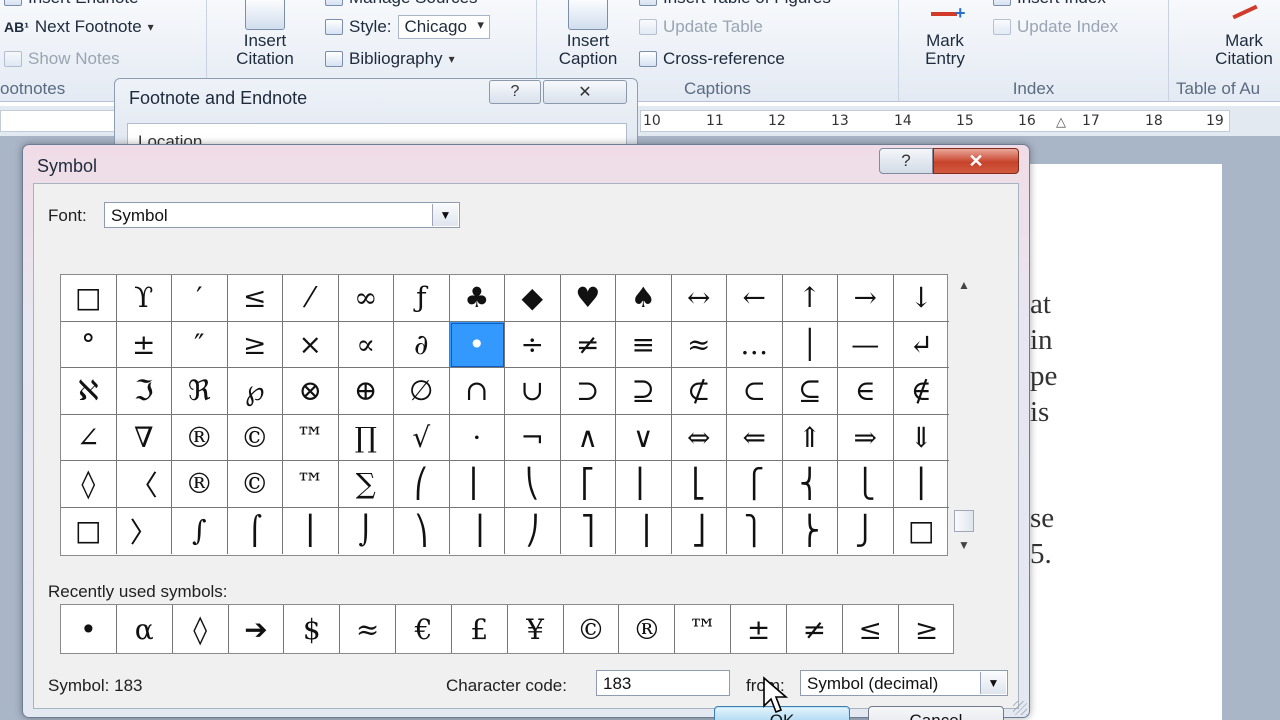  What do you see at coordinates (311, 391) in the screenshot?
I see `symbol-cell: ⊗` at bounding box center [311, 391].